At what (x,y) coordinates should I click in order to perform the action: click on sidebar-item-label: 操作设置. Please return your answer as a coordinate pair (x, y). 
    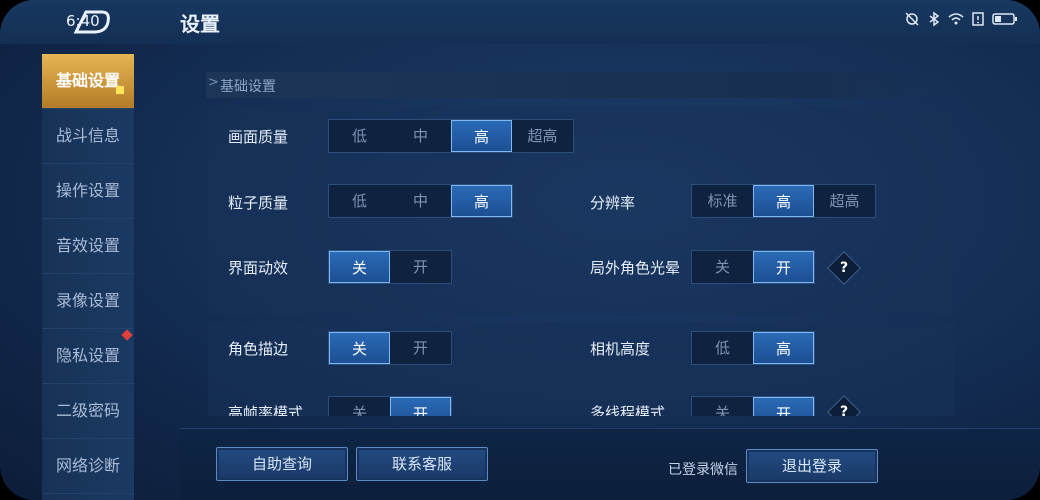
    Looking at the image, I should click on (87, 190).